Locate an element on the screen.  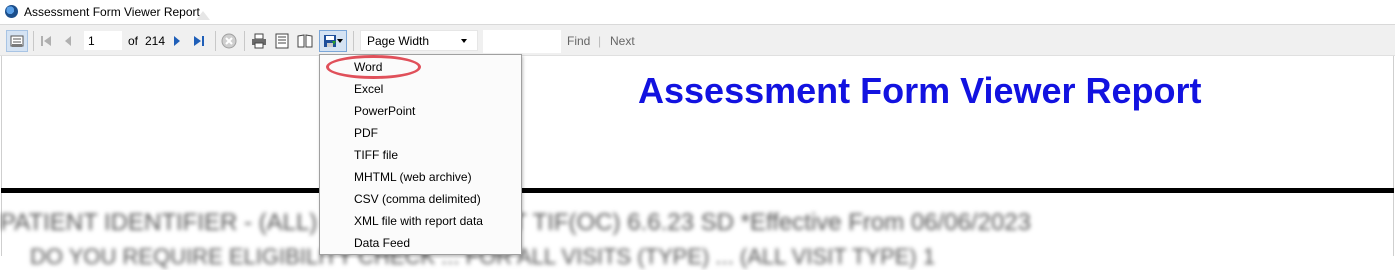
page-setup-button is located at coordinates (305, 41).